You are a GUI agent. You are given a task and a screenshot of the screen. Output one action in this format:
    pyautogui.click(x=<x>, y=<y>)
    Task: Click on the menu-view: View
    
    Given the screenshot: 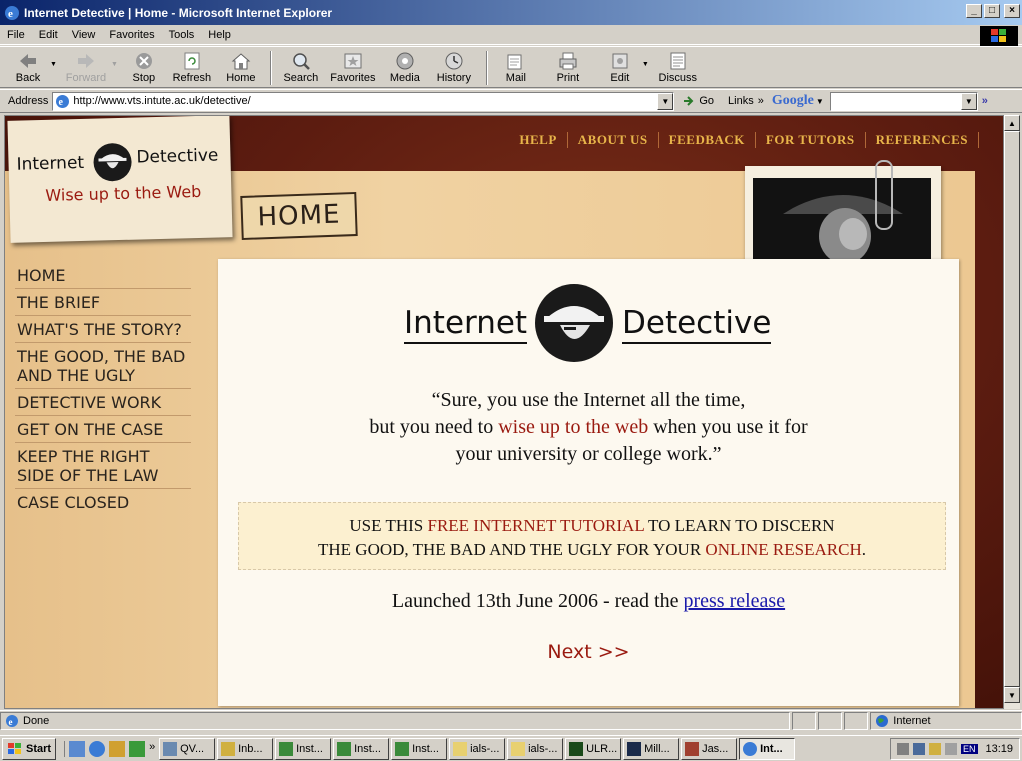 What is the action you would take?
    pyautogui.click(x=84, y=35)
    